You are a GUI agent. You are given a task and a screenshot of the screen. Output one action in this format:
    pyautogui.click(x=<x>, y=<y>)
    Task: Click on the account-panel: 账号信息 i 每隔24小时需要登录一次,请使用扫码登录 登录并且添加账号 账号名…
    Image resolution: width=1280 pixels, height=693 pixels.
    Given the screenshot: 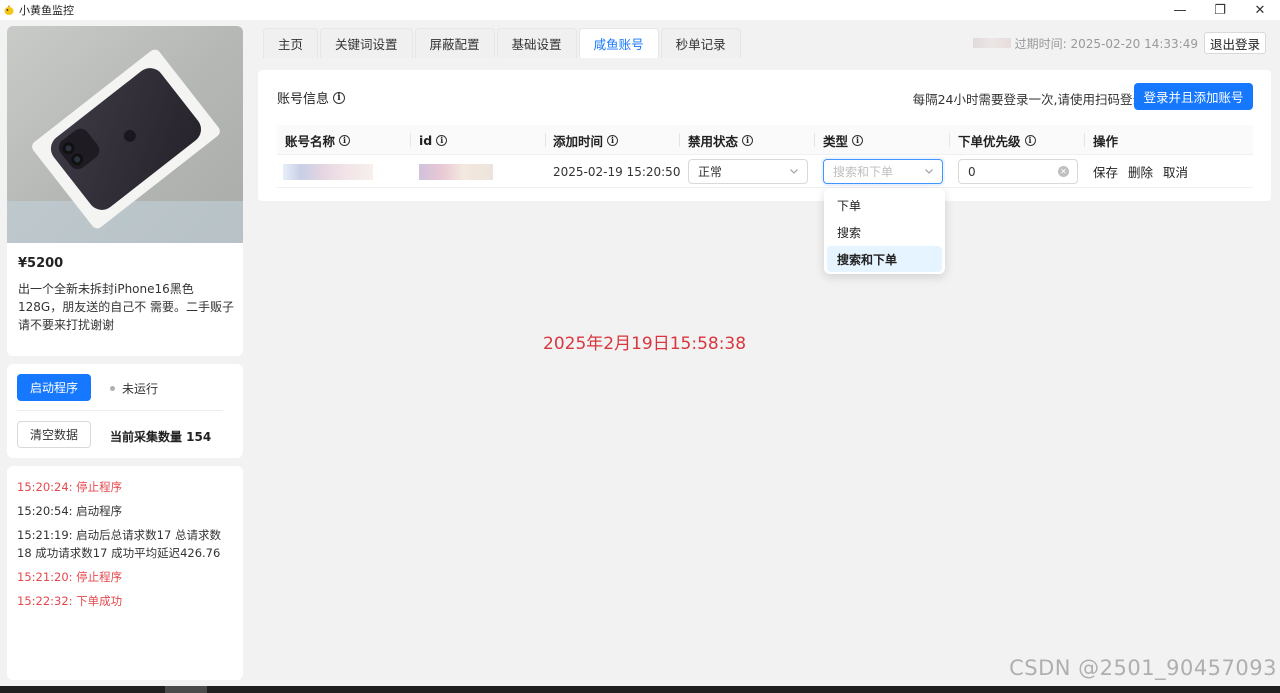 What is the action you would take?
    pyautogui.click(x=764, y=135)
    